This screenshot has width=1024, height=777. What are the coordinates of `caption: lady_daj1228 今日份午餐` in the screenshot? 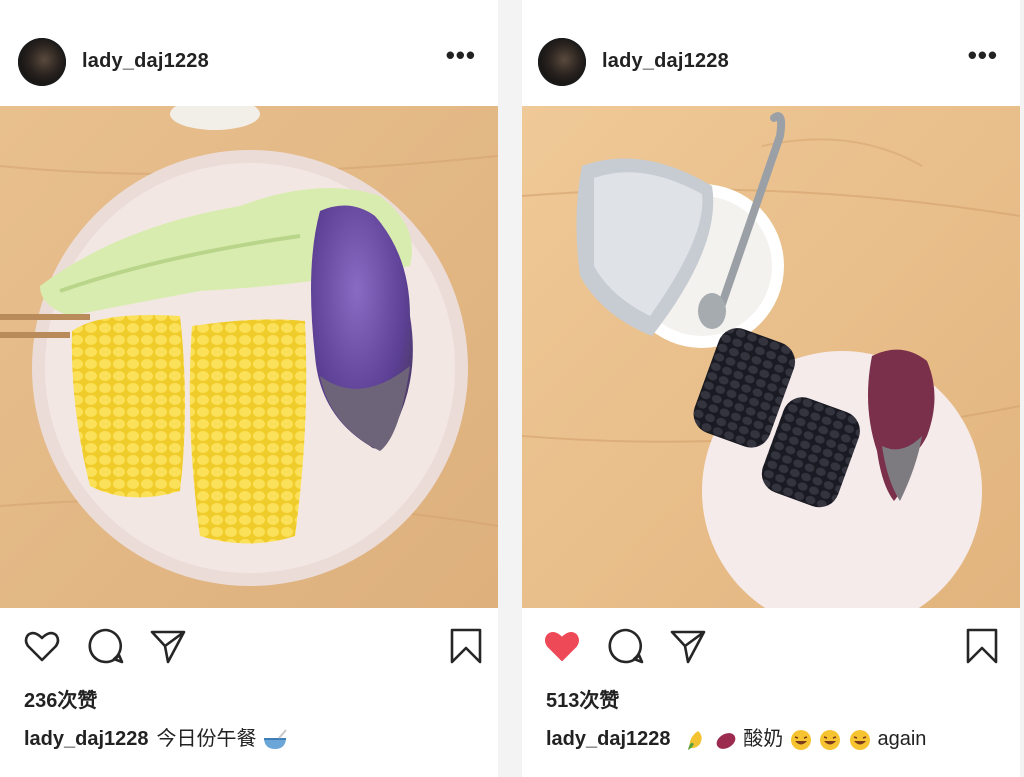 It's located at (156, 737).